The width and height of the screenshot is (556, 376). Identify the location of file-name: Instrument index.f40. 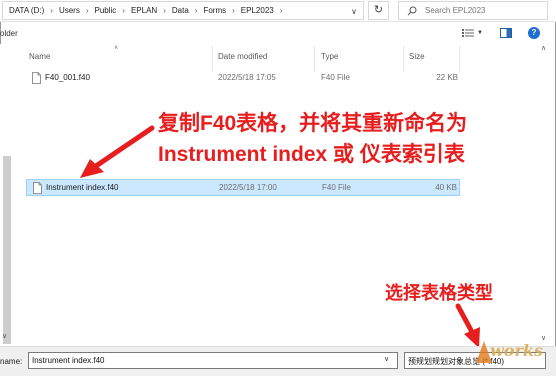
(82, 187).